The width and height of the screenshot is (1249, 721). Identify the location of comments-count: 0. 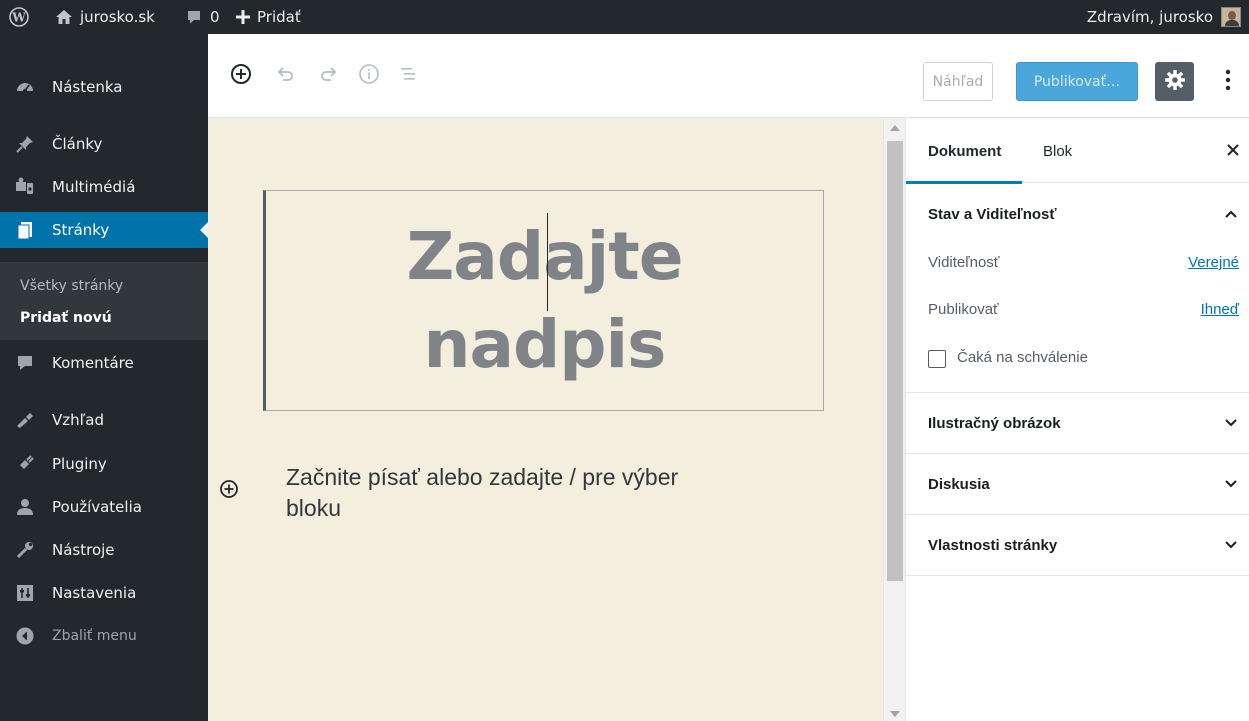
(215, 17).